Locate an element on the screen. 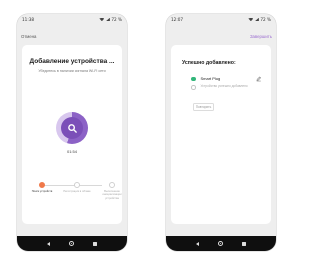 The width and height of the screenshot is (320, 261). status-time: 11:38 is located at coordinates (28, 19).